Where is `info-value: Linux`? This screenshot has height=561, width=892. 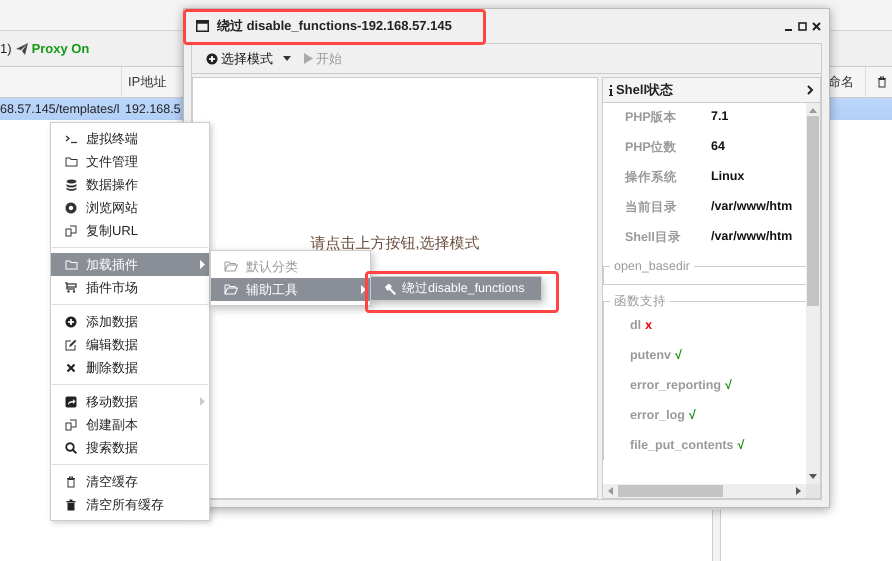 info-value: Linux is located at coordinates (728, 176).